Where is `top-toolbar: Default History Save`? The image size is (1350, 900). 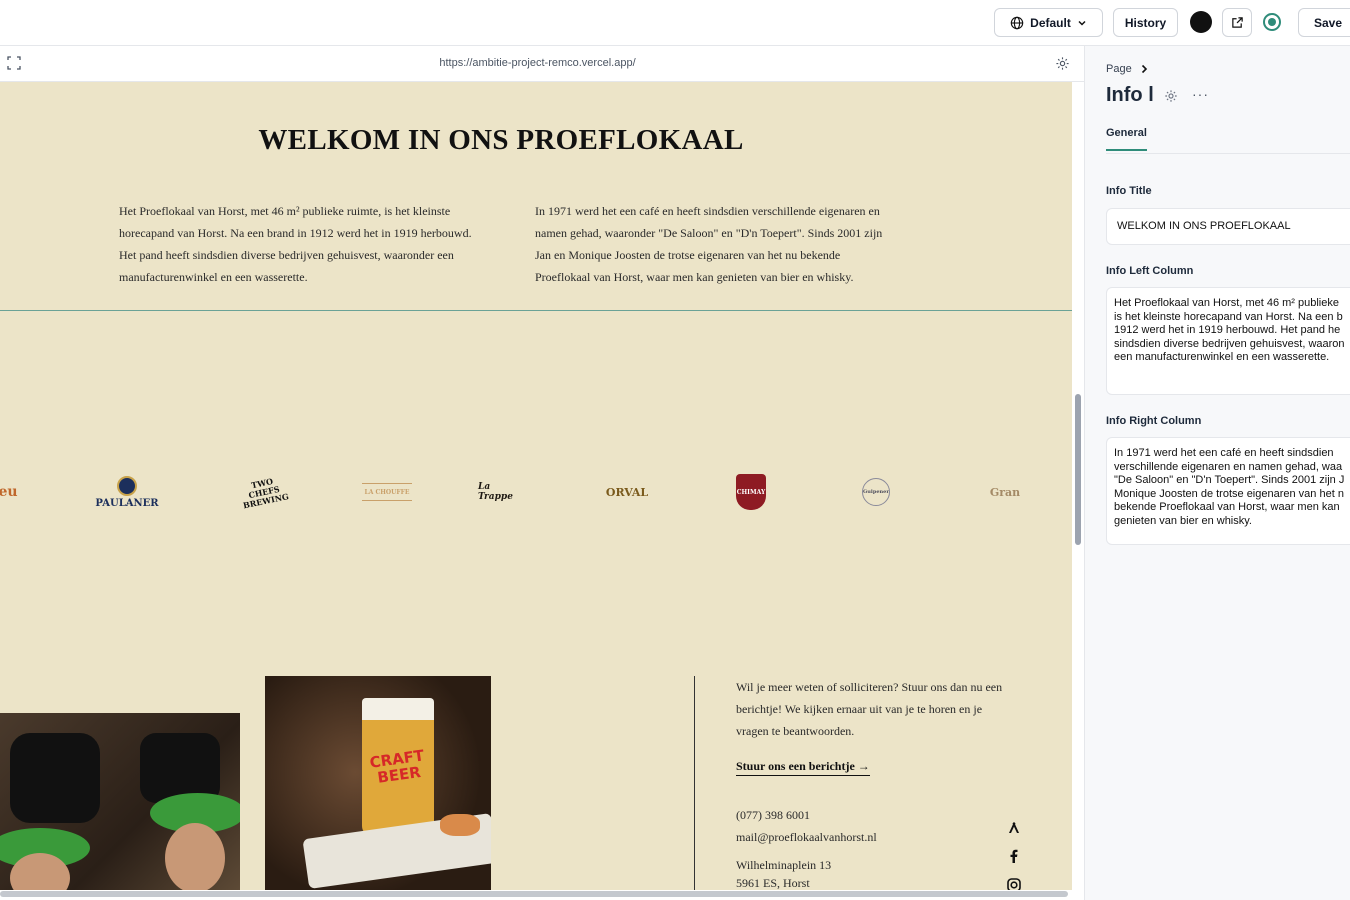
top-toolbar: Default History Save is located at coordinates (675, 23).